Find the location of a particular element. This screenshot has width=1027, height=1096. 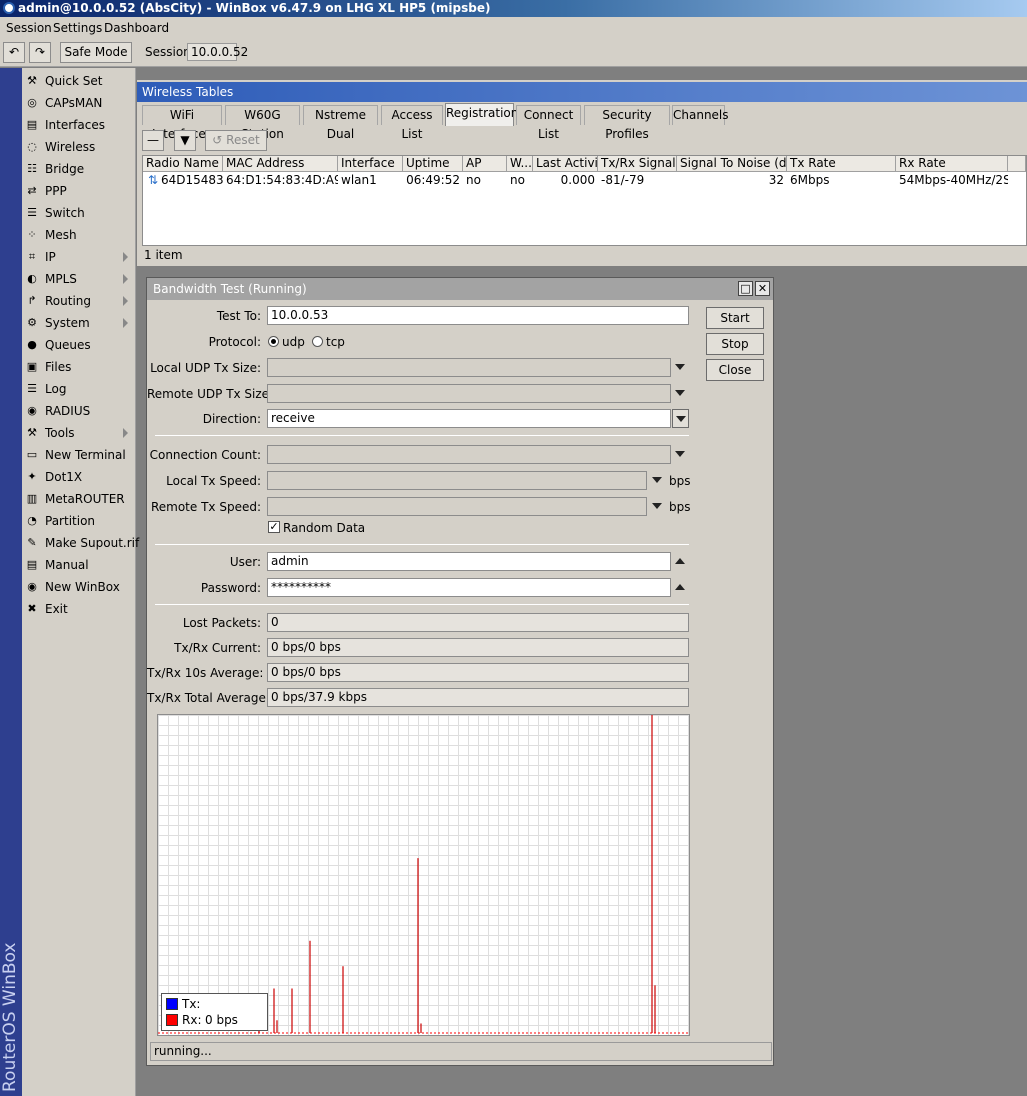

filter-icon: ▼ is located at coordinates (185, 140).